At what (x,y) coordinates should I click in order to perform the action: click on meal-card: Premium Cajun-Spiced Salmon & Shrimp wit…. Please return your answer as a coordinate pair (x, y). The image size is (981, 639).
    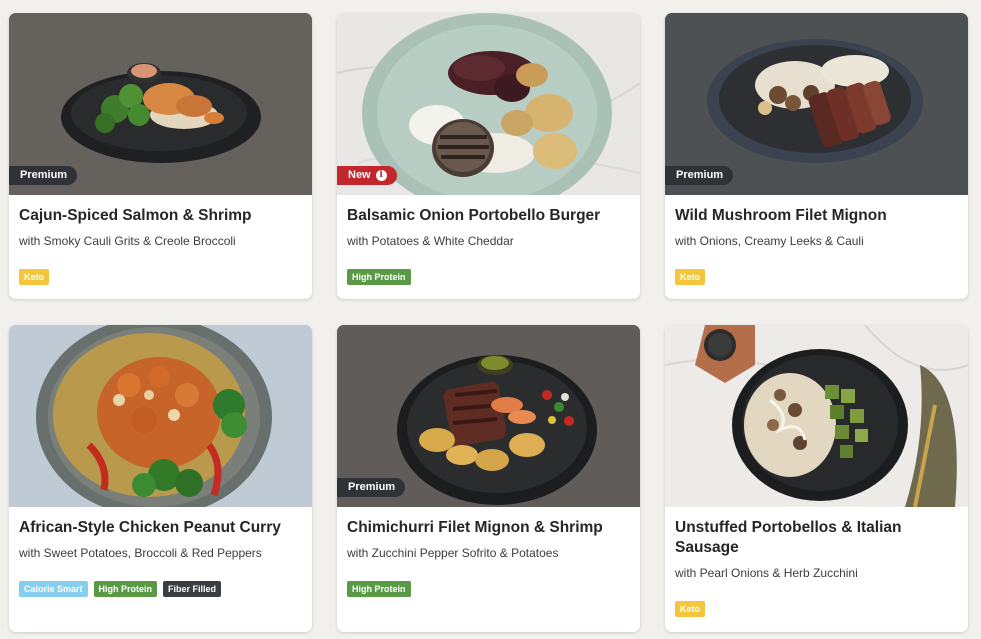
    Looking at the image, I should click on (160, 156).